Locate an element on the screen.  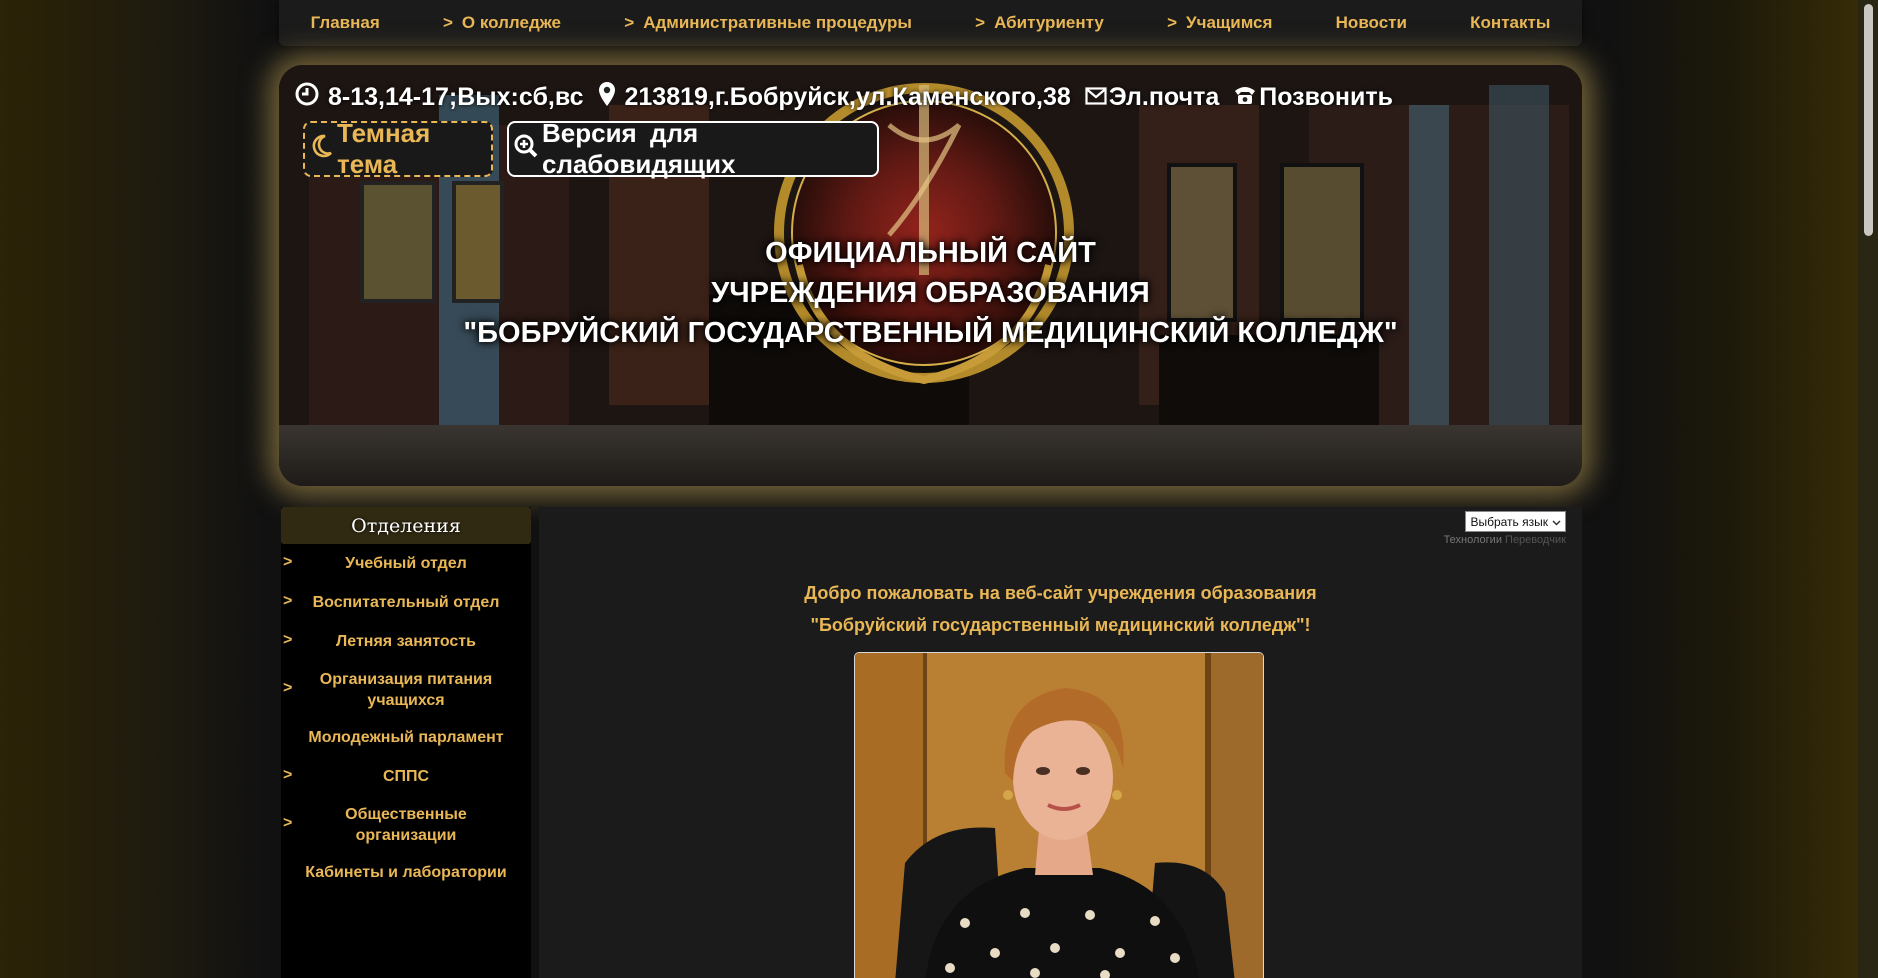
nav-item: > Учащимся is located at coordinates (1219, 23).